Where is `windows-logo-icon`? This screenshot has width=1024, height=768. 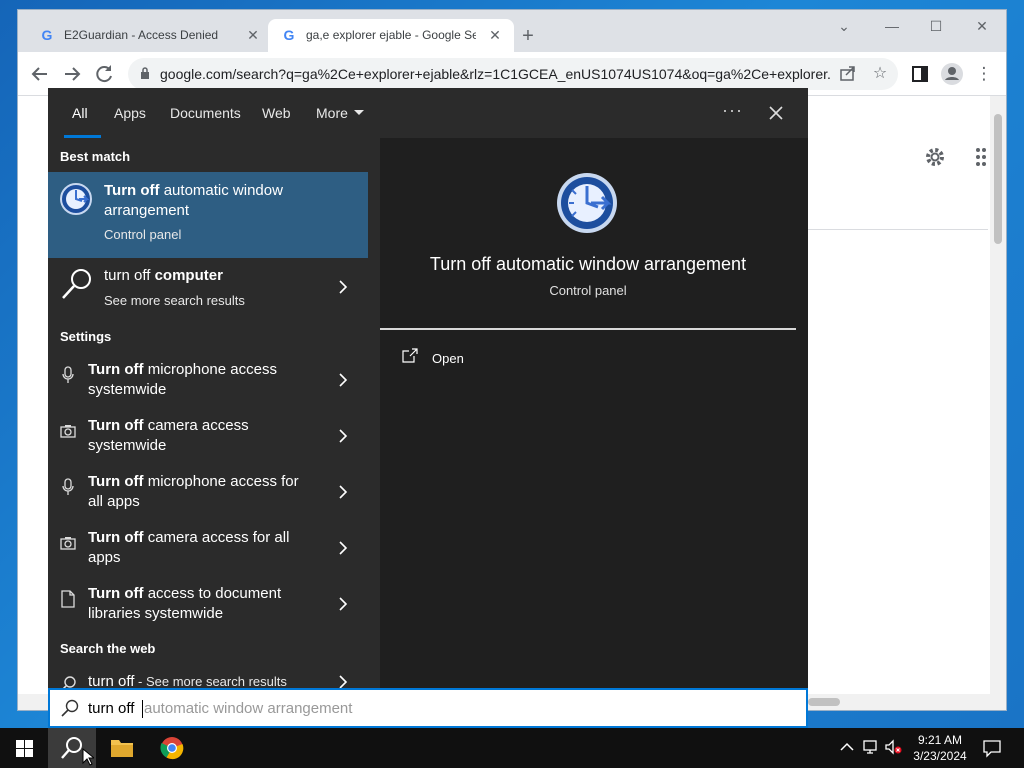
windows-logo-icon is located at coordinates (24, 748).